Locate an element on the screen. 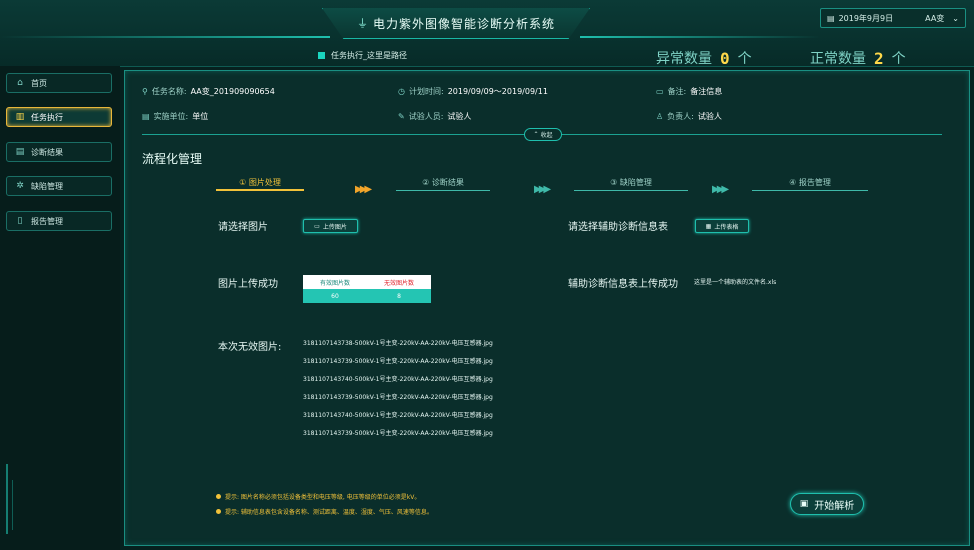 The width and height of the screenshot is (974, 550). upload-icon: ▭ is located at coordinates (317, 226).